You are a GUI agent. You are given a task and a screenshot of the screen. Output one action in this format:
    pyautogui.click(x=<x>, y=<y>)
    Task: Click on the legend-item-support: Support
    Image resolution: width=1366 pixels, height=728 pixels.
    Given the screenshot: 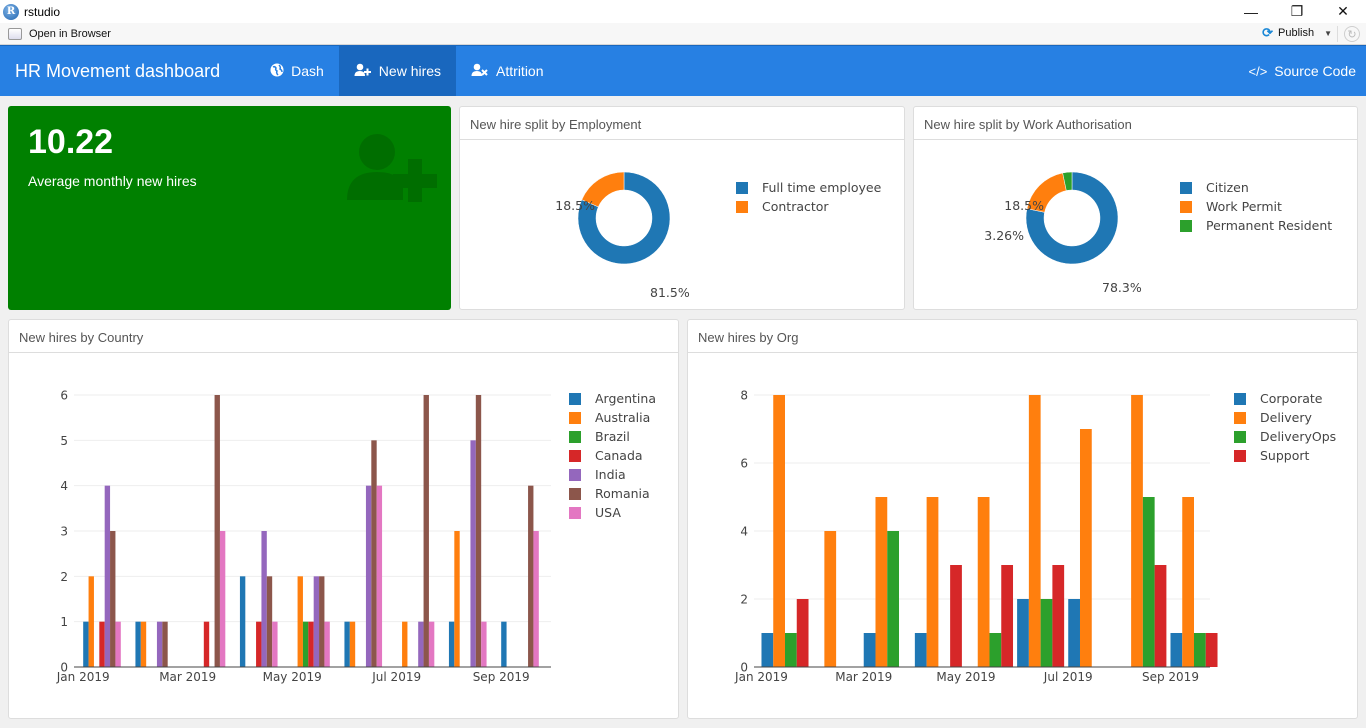 What is the action you would take?
    pyautogui.click(x=1285, y=455)
    